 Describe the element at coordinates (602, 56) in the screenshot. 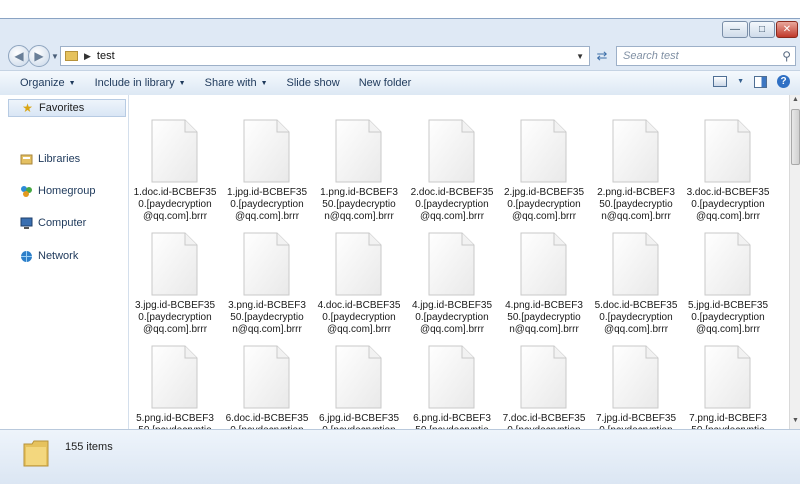

I see `refresh-button: ⇄` at that location.